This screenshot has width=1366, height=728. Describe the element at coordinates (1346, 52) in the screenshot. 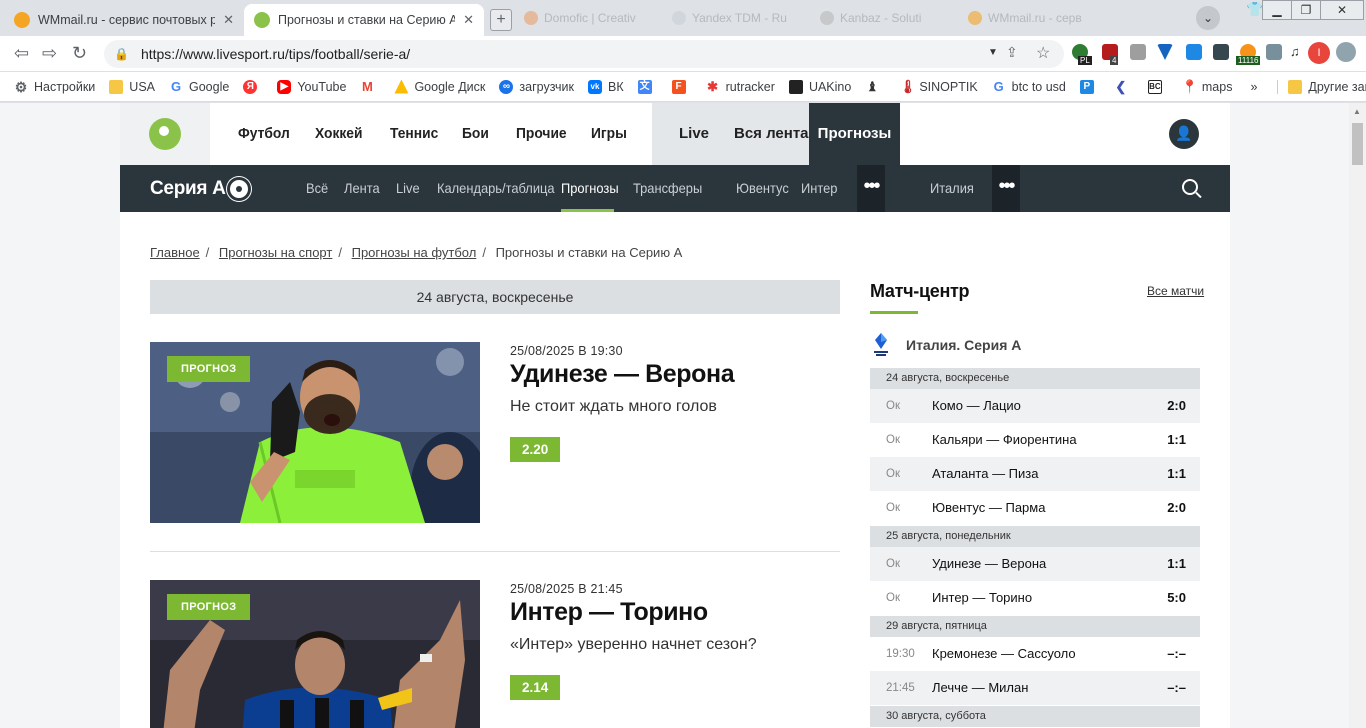

I see `chrome-menu-icon` at that location.